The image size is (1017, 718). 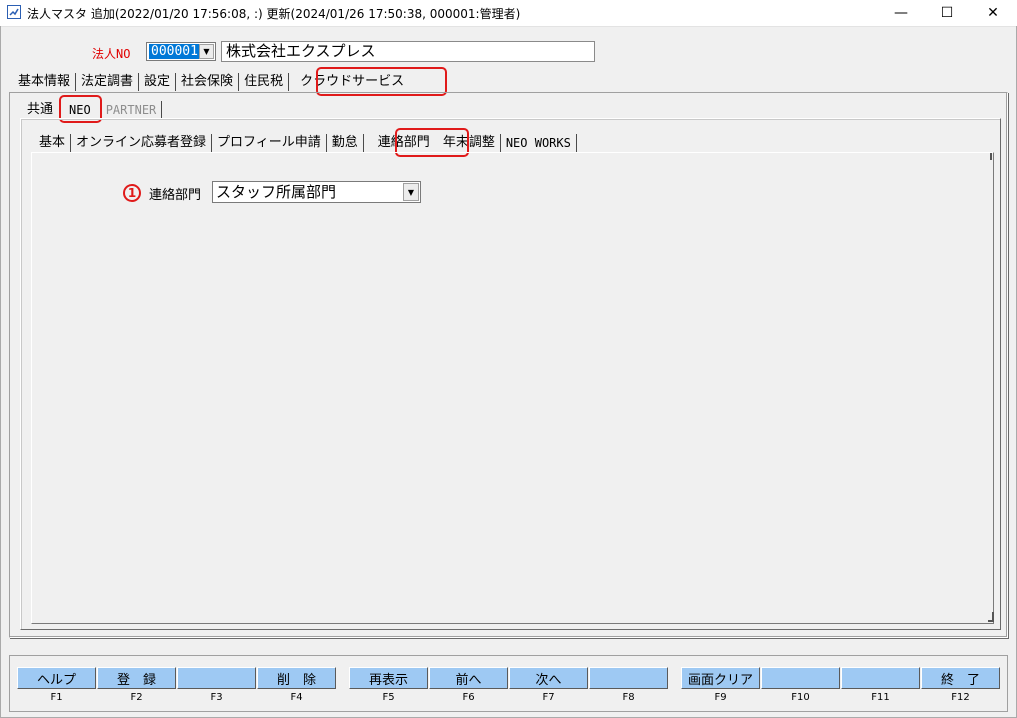 What do you see at coordinates (56, 678) in the screenshot?
I see `f1-help-button: ヘルプ` at bounding box center [56, 678].